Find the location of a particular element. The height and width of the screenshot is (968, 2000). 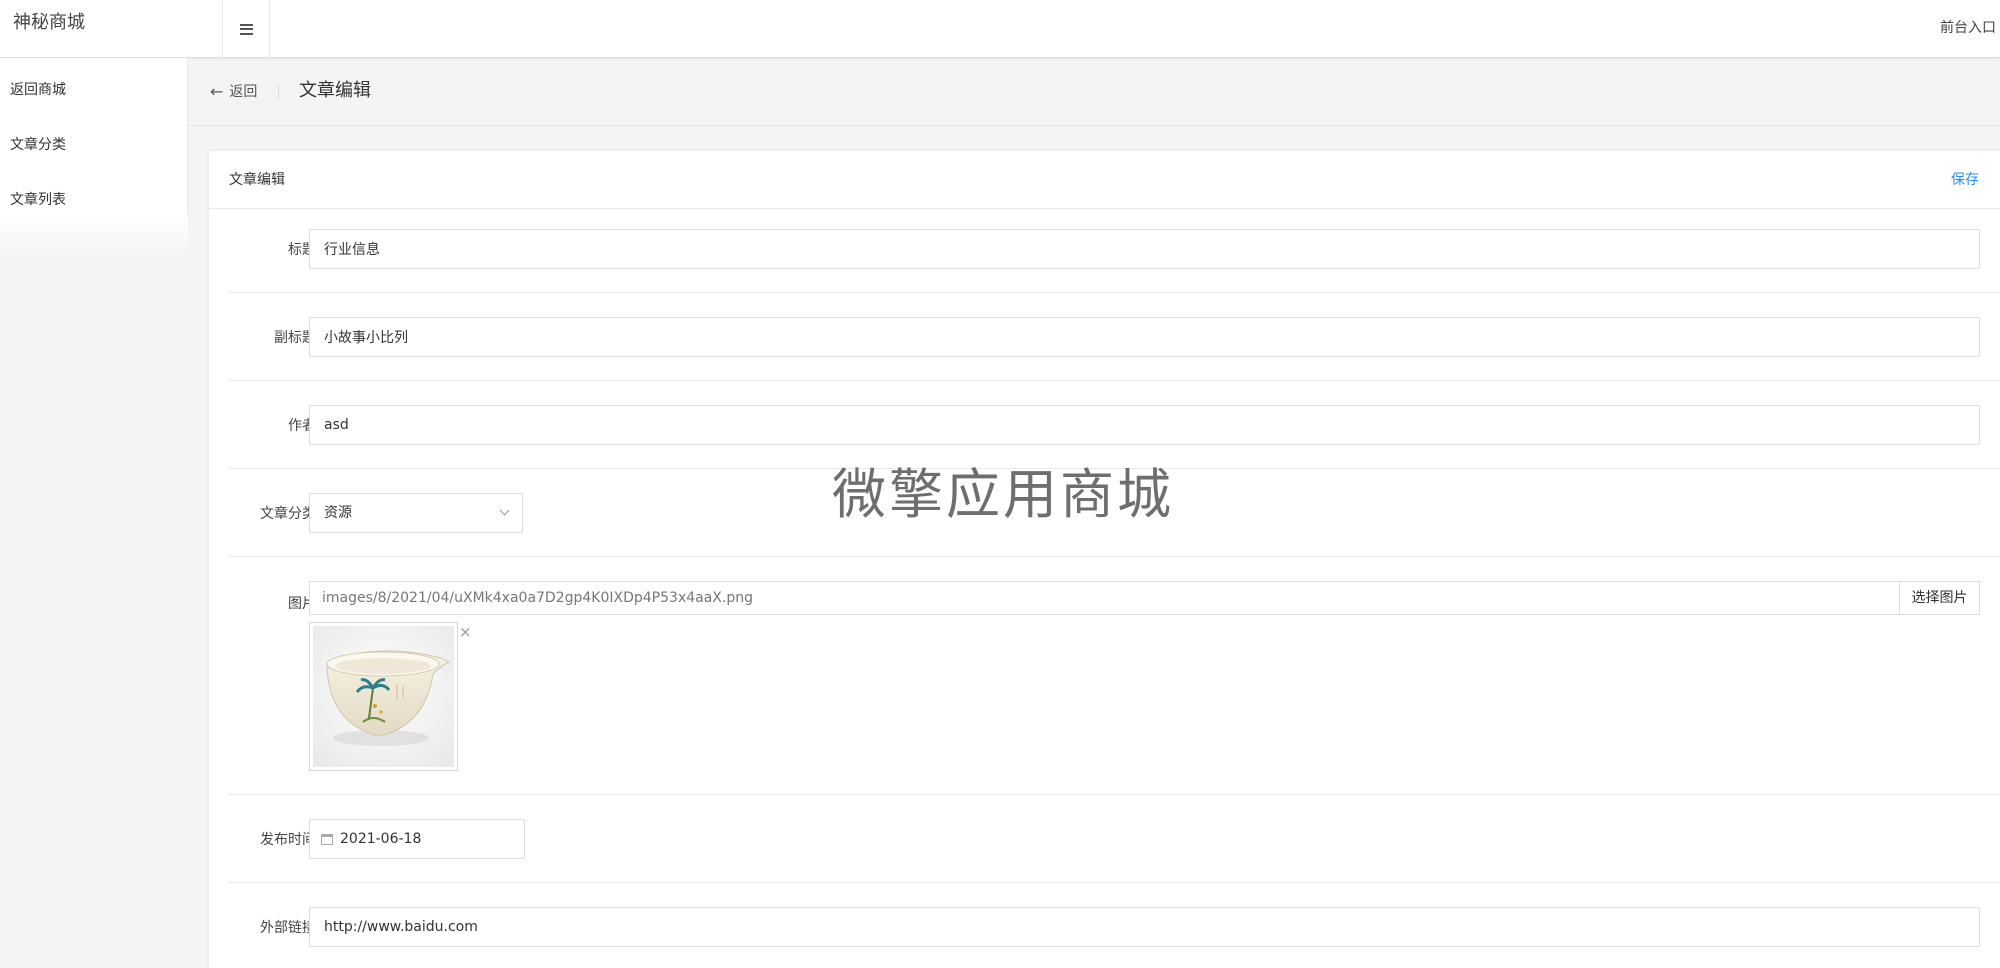

back-label: 返回 is located at coordinates (243, 92).